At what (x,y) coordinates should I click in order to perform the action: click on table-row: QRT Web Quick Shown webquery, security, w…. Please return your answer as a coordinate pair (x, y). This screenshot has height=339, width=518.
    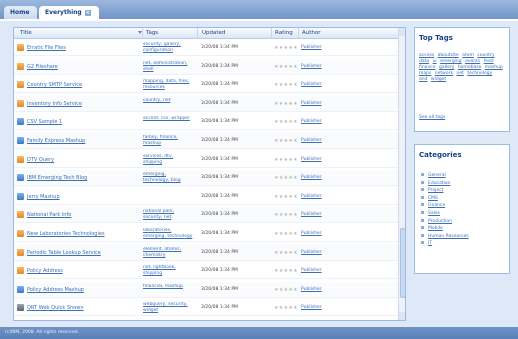
    Looking at the image, I should click on (206, 308).